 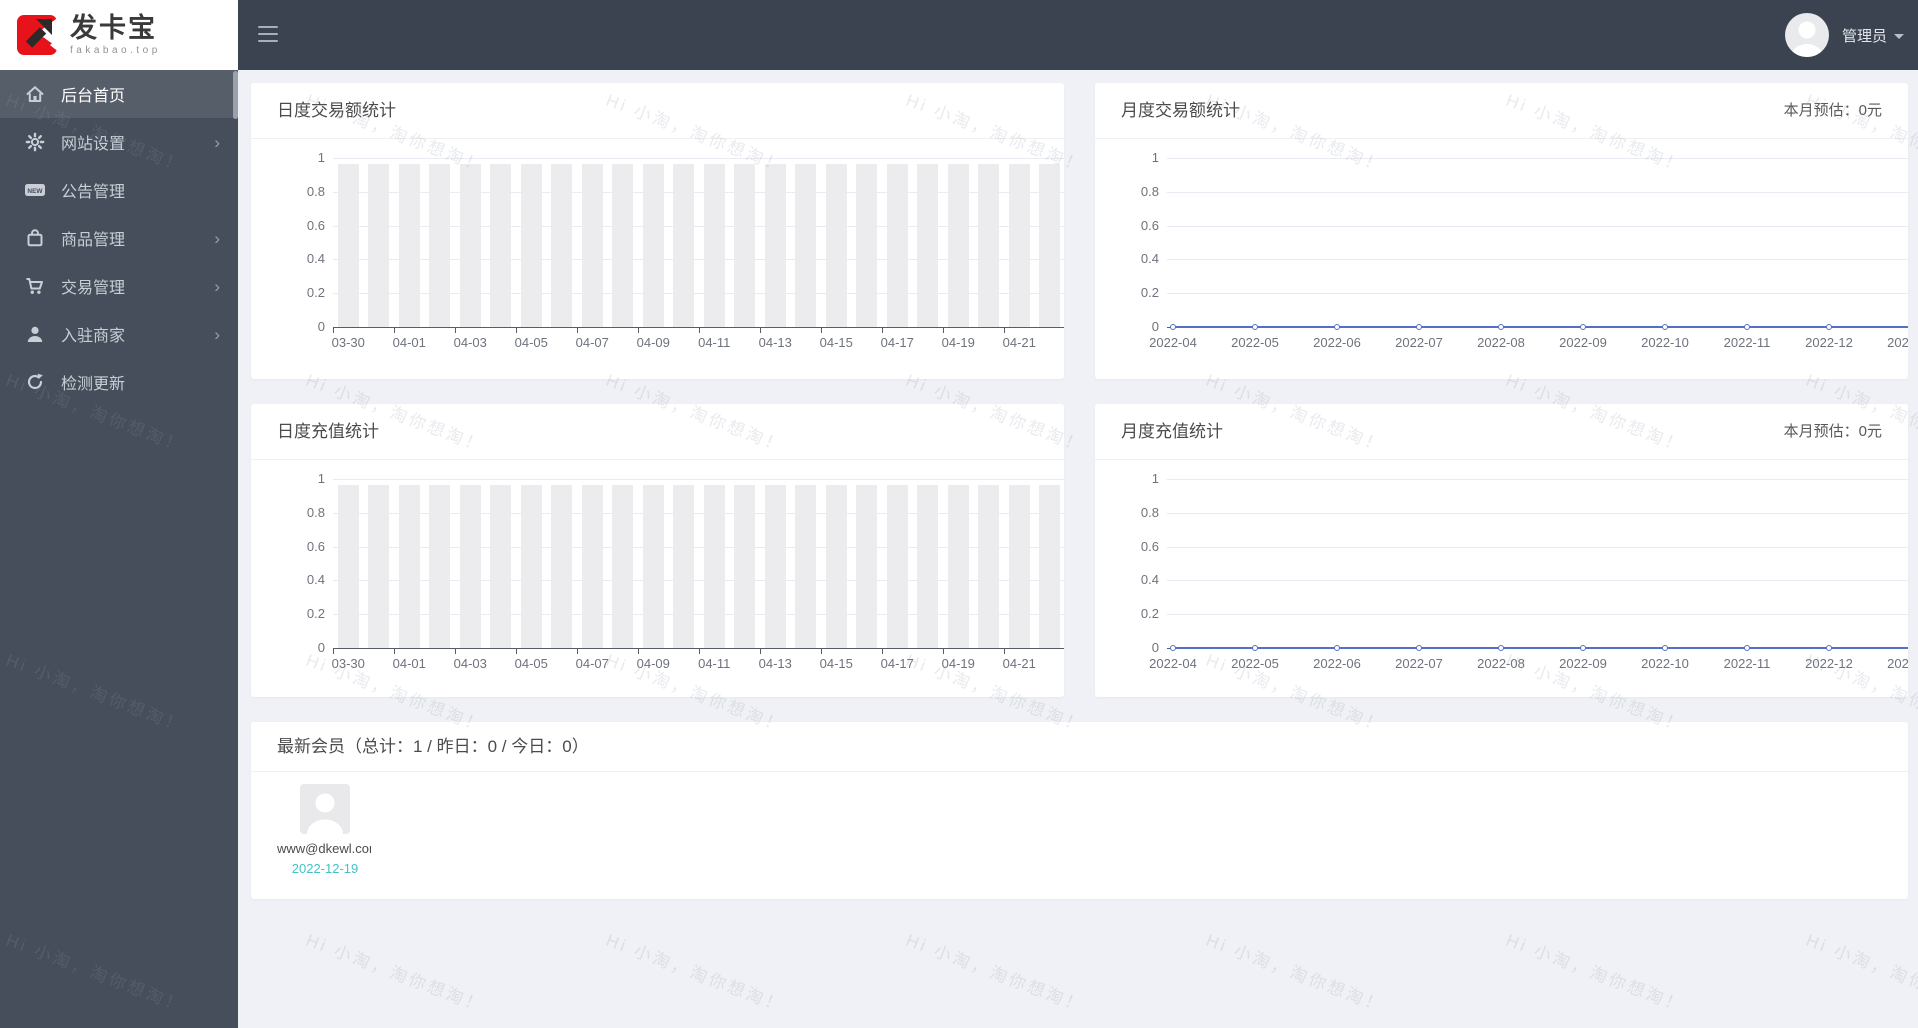 I want to click on panel-title: 最新会员（总计：1 / 昨日：0 / 今日：0）, so click(x=433, y=746).